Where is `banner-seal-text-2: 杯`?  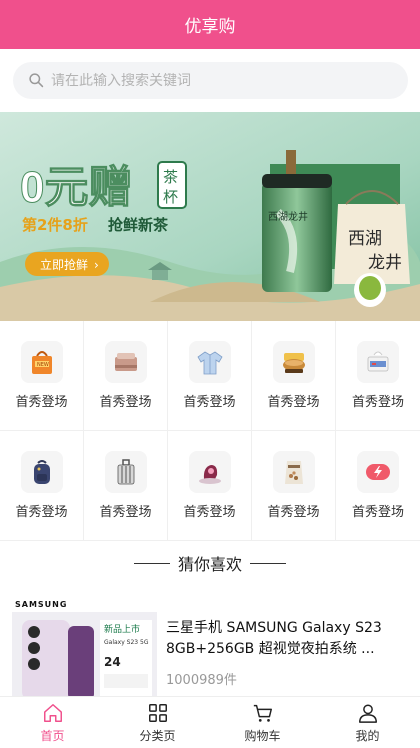
banner-seal-text-2: 杯 is located at coordinates (170, 197).